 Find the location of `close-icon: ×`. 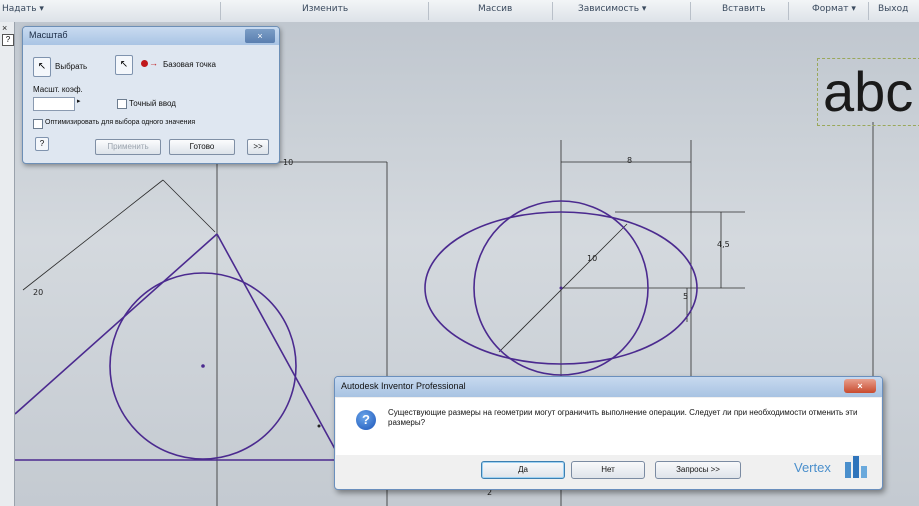

close-icon: × is located at coordinates (4, 28).